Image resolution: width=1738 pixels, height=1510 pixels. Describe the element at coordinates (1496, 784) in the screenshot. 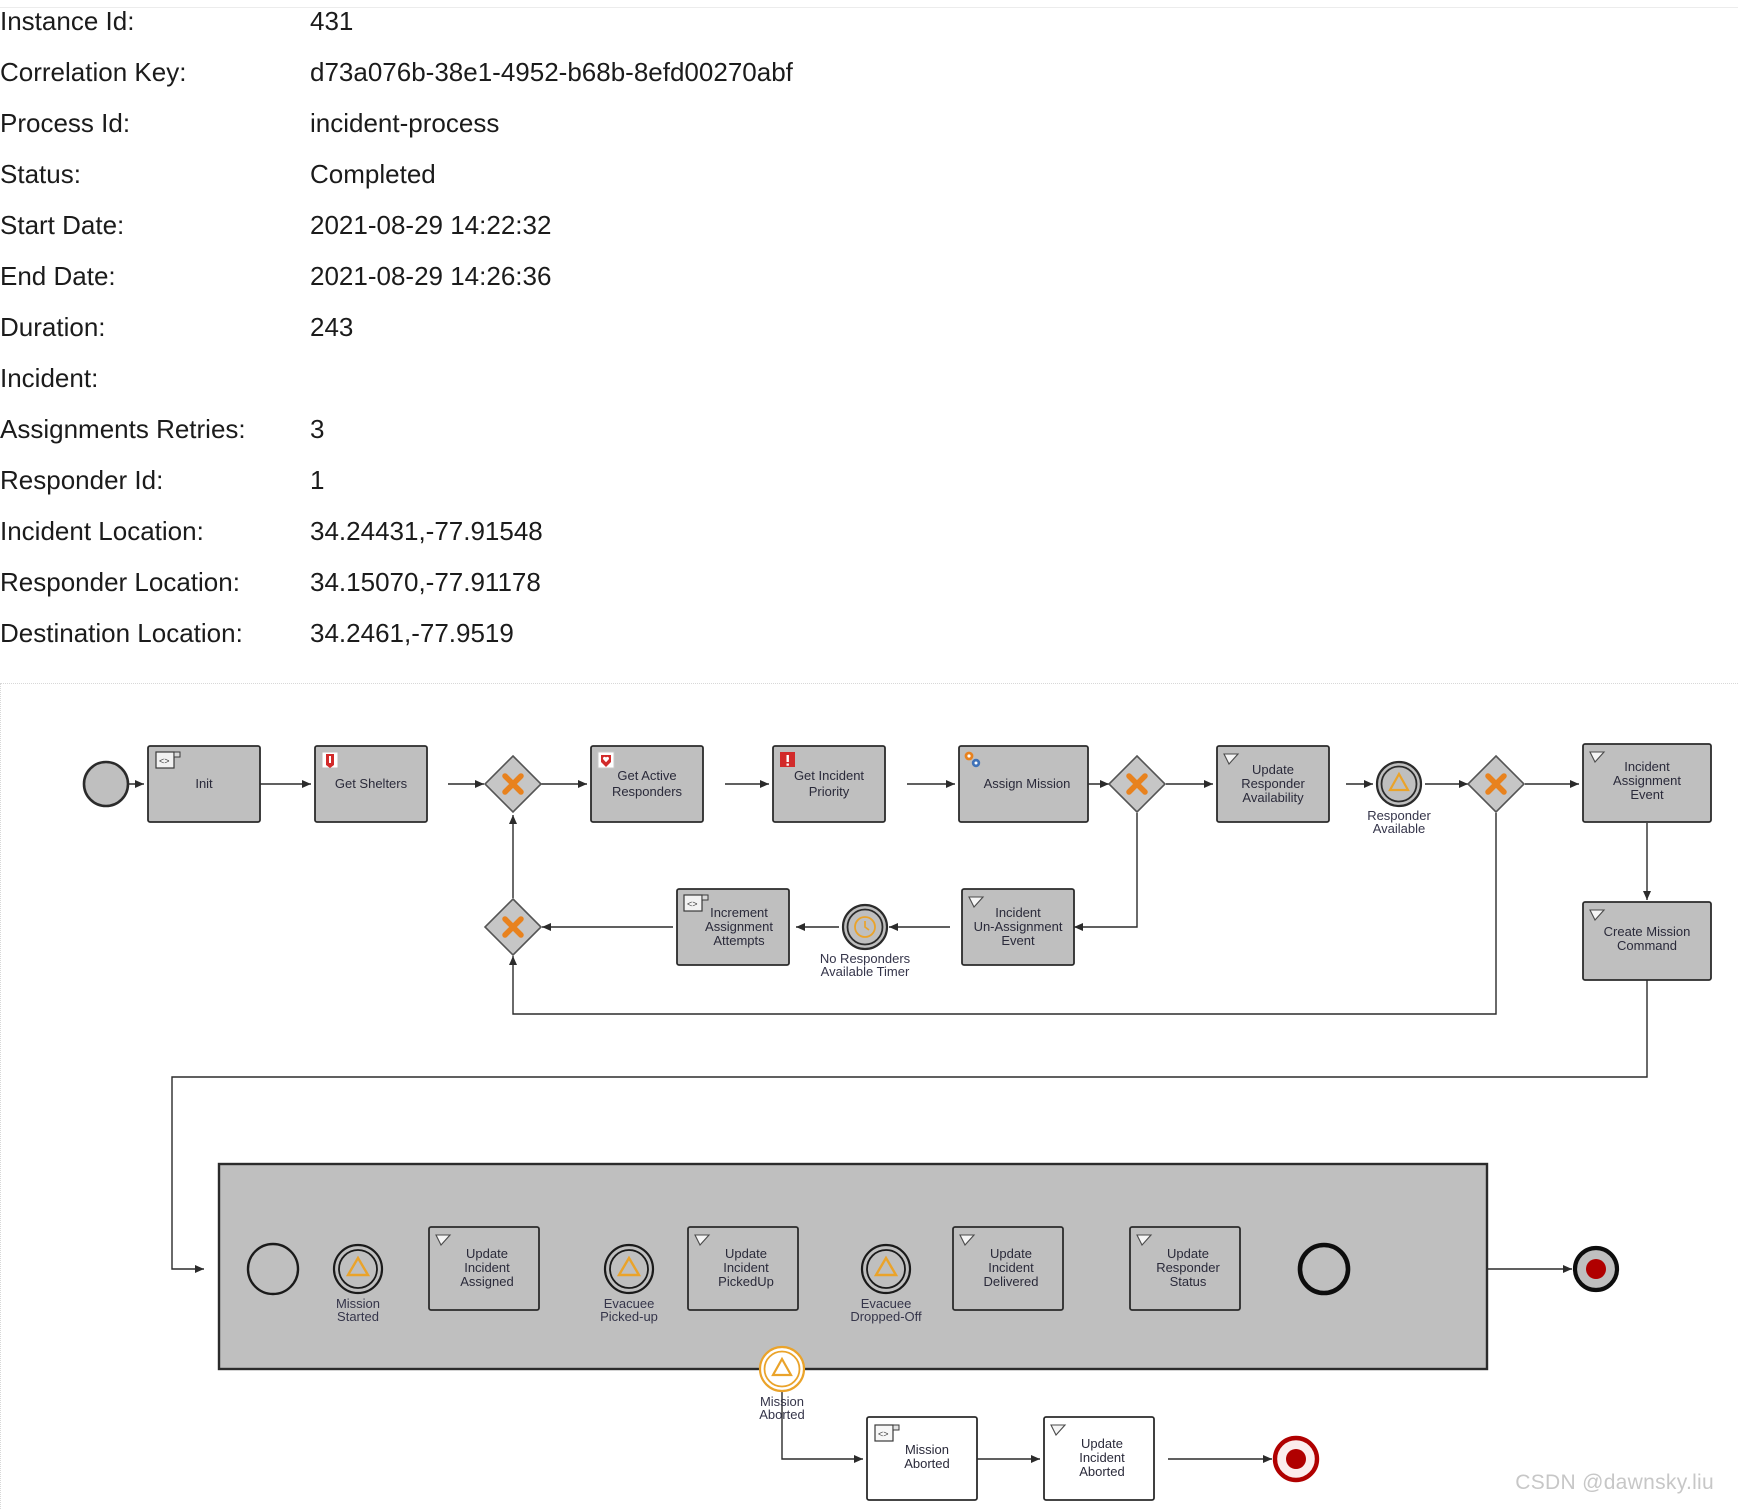

I see `gateway-responder-available` at that location.